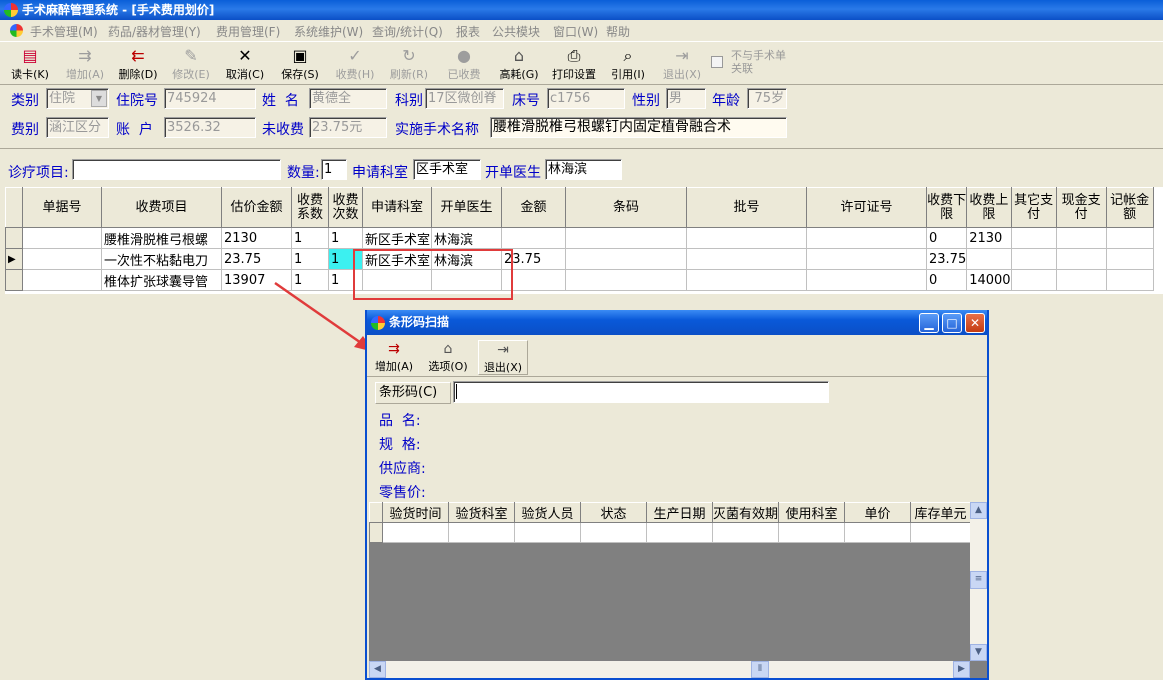 The width and height of the screenshot is (1163, 680). What do you see at coordinates (641, 392) in the screenshot?
I see `barcode-input` at bounding box center [641, 392].